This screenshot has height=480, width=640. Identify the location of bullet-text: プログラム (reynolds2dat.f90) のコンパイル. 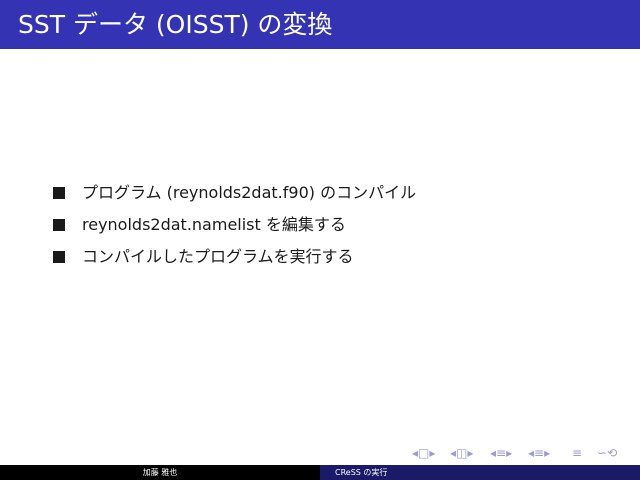
(249, 192).